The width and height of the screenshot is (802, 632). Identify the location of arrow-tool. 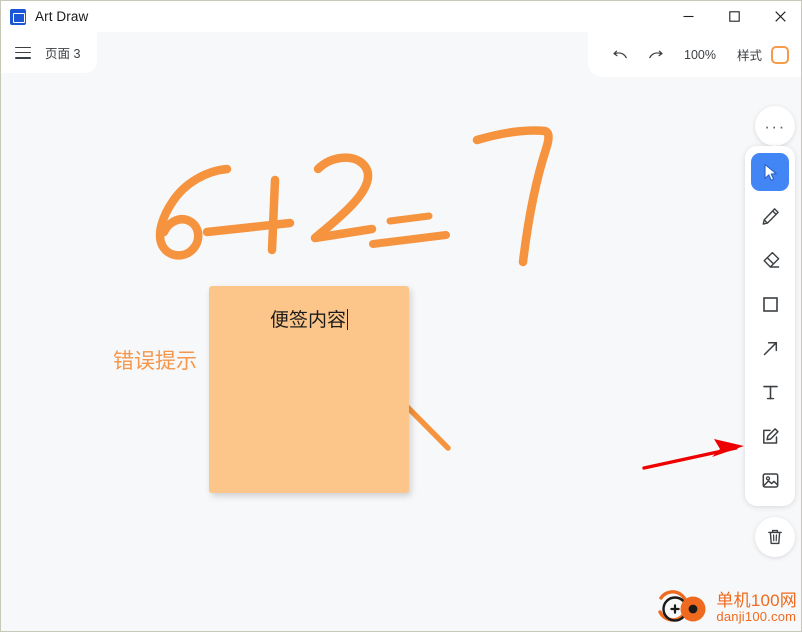
(770, 348).